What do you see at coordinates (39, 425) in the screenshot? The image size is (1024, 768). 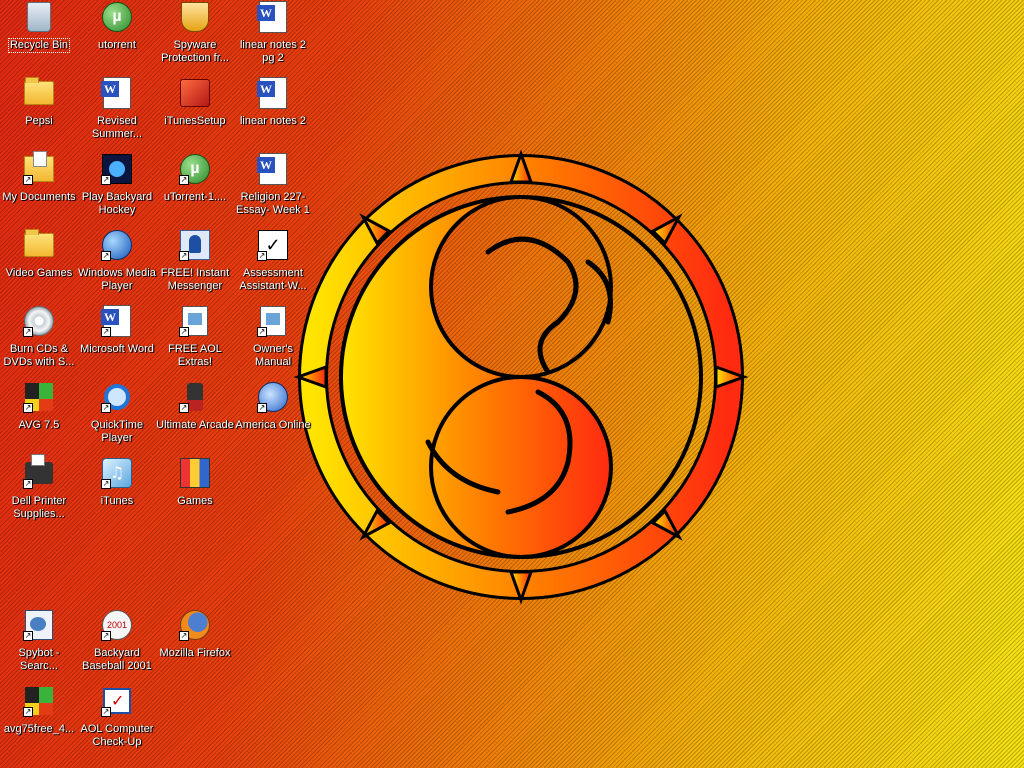 I see `desktop-icon-label: AVG 7.5` at bounding box center [39, 425].